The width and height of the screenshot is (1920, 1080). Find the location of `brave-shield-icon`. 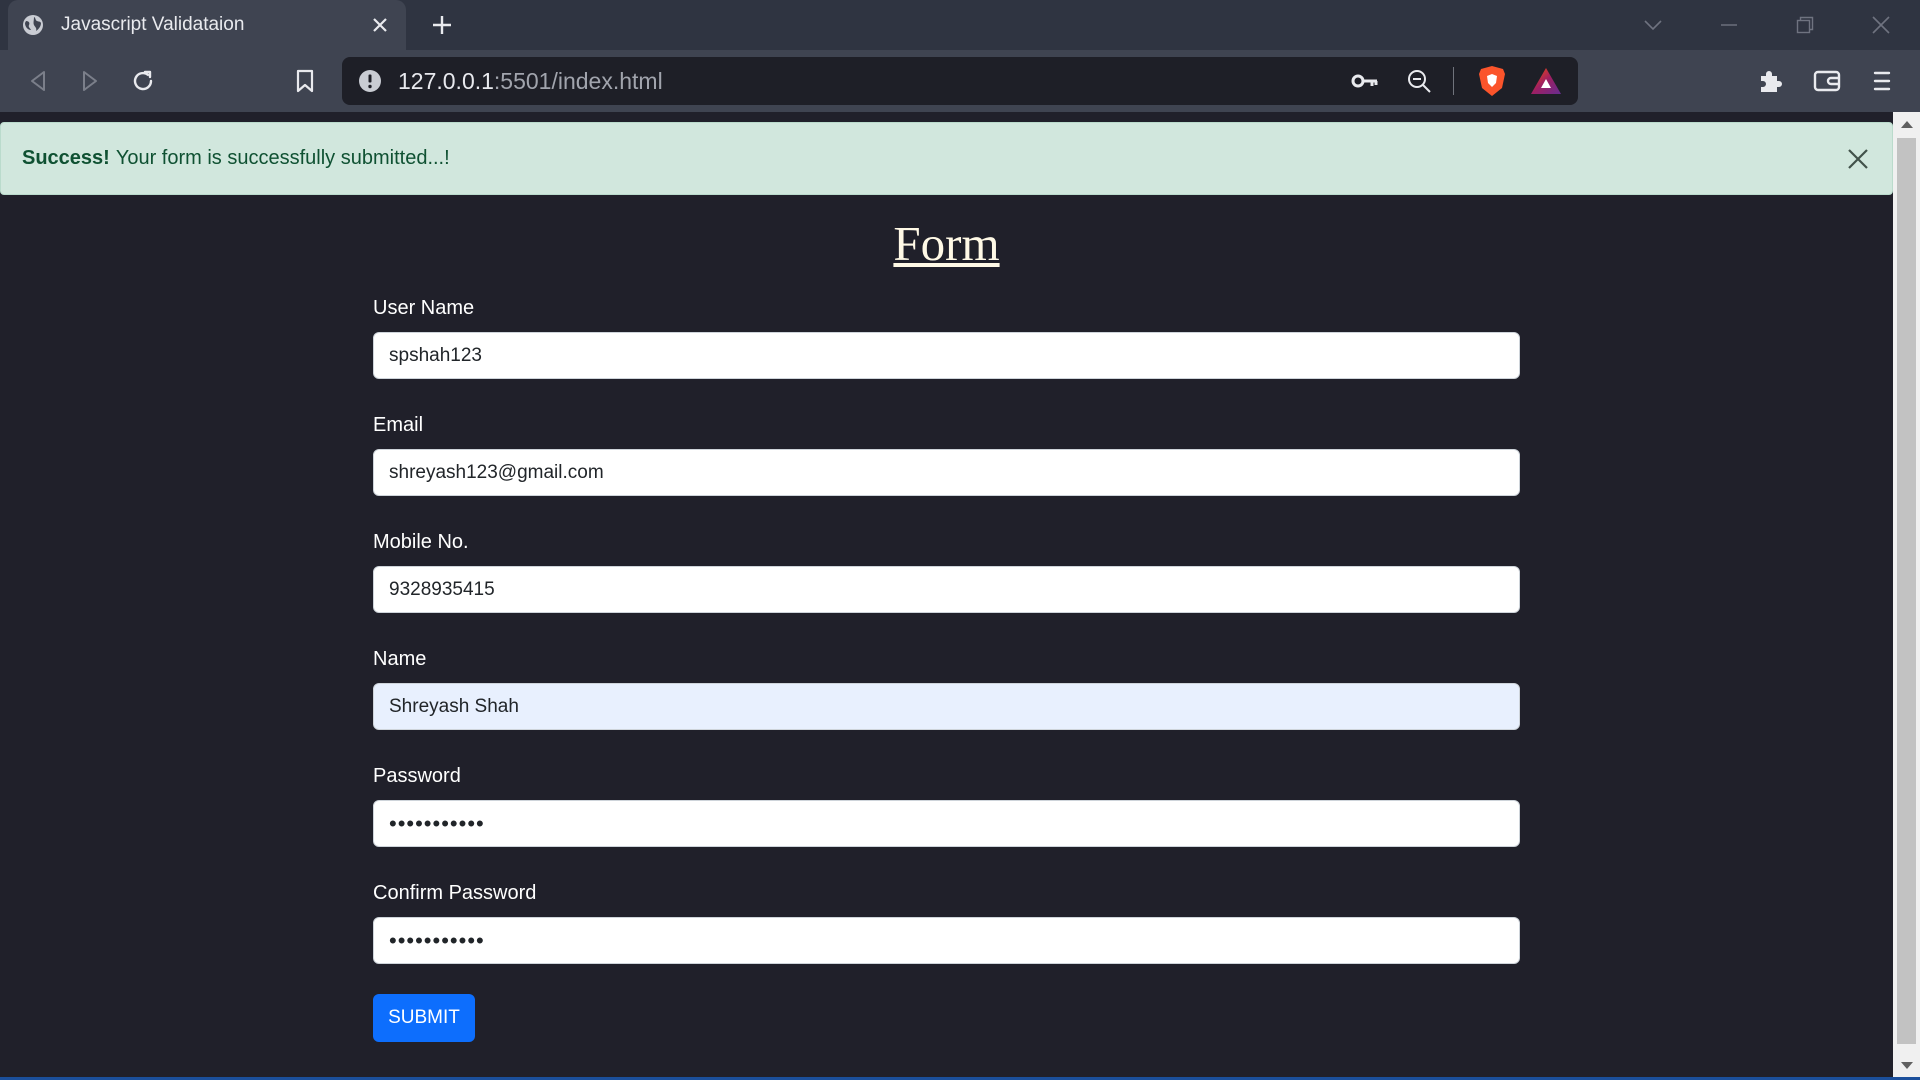

brave-shield-icon is located at coordinates (1492, 81).